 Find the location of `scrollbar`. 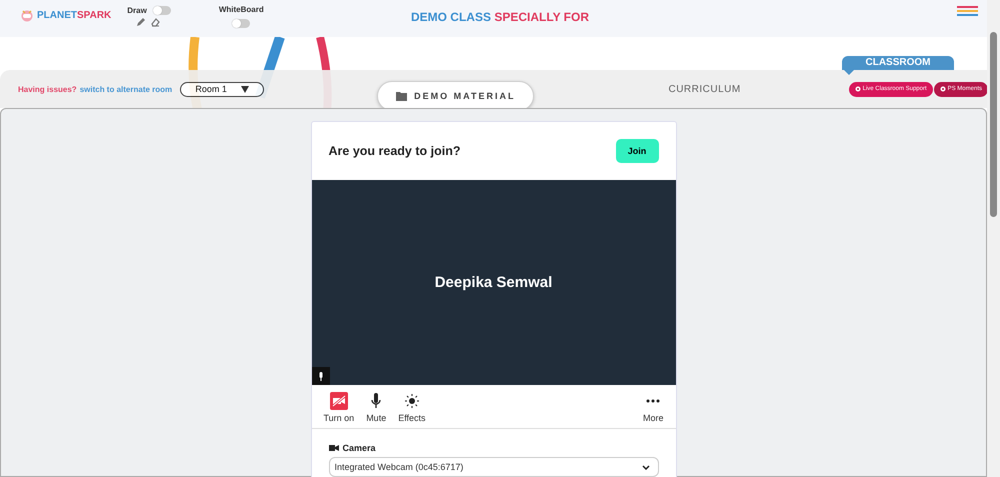

scrollbar is located at coordinates (993, 238).